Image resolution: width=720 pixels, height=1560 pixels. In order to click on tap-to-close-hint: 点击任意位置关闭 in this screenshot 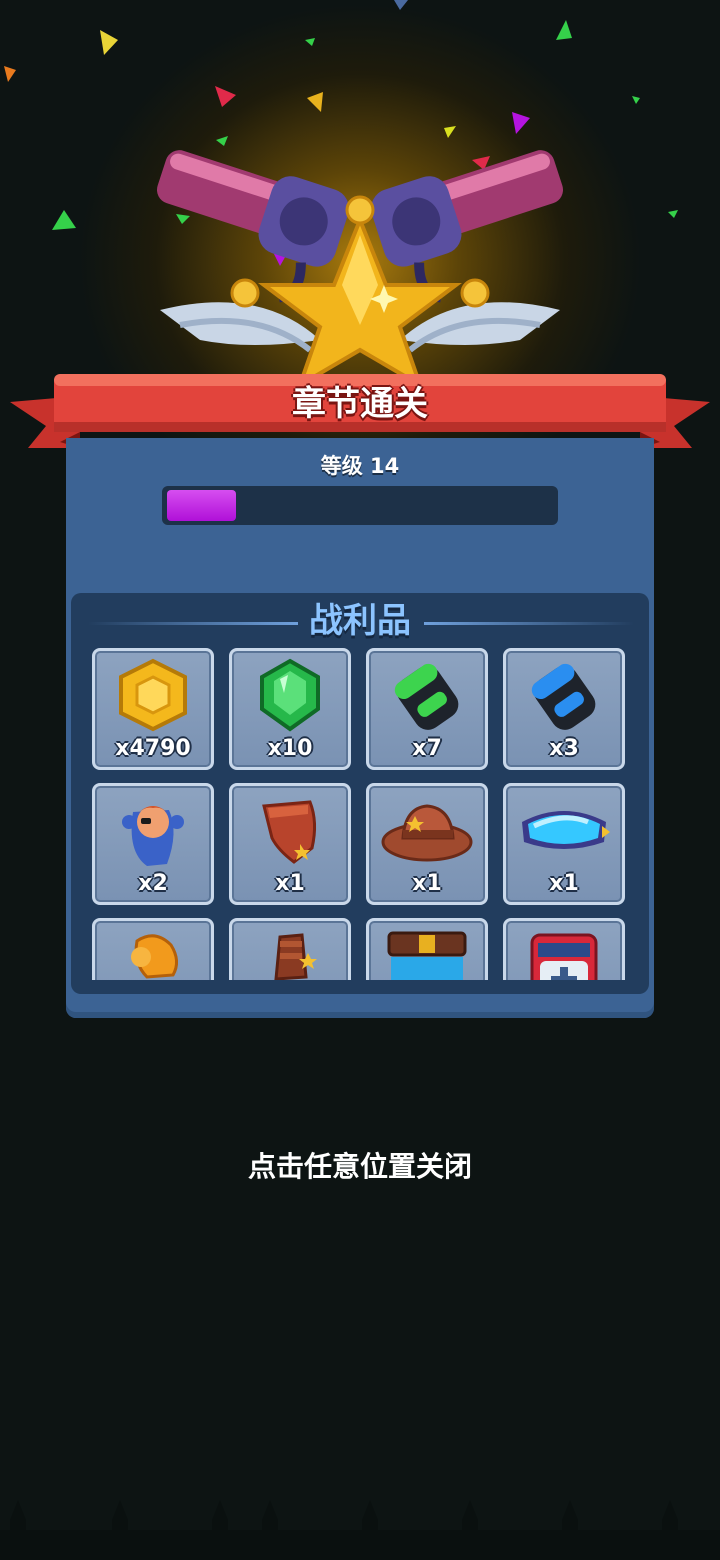, I will do `click(360, 1165)`.